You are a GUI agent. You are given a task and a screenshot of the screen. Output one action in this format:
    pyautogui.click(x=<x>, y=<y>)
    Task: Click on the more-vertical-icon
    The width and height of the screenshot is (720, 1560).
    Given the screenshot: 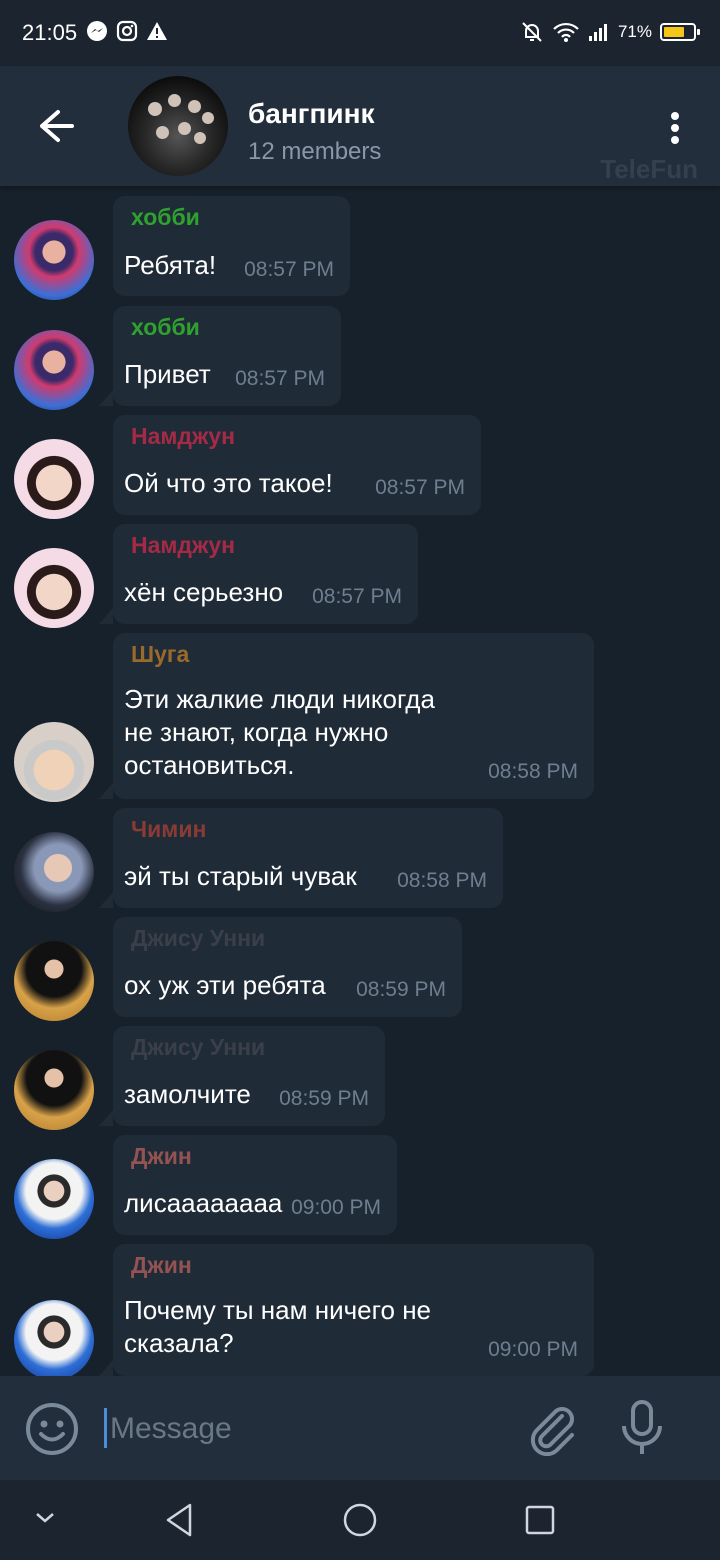 What is the action you would take?
    pyautogui.click(x=675, y=128)
    